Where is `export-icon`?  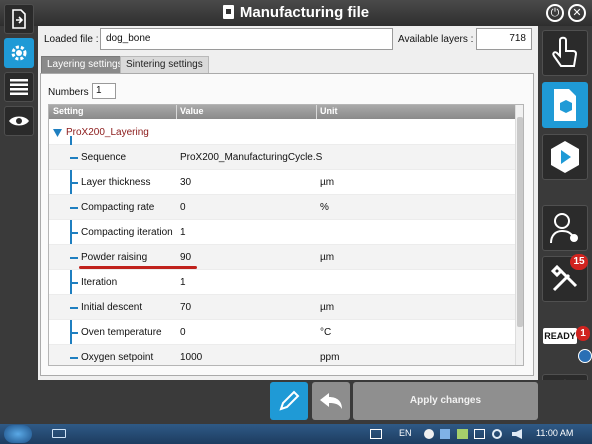 export-icon is located at coordinates (19, 19).